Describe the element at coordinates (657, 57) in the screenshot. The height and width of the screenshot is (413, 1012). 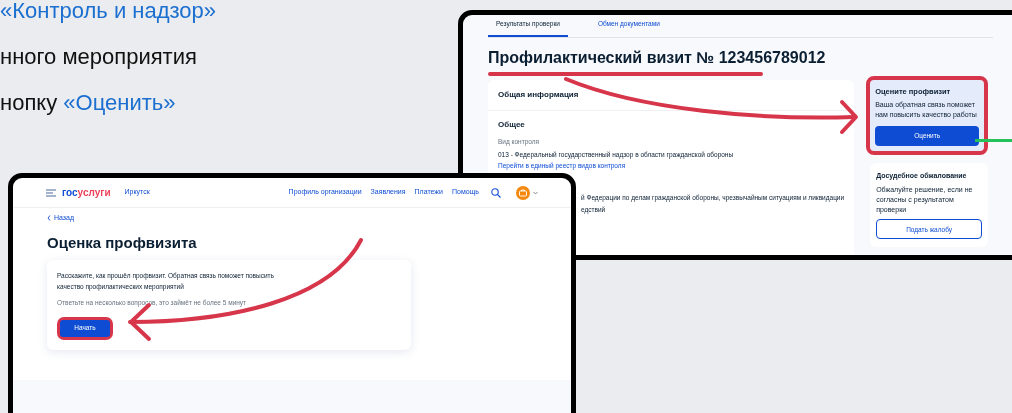
I see `page-title: Профилактический визит № 123456789012` at that location.